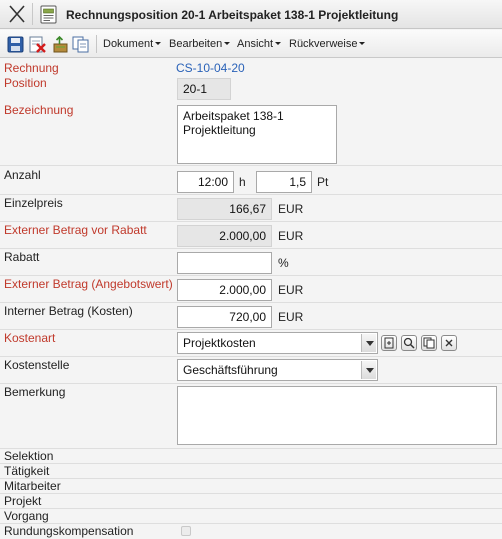 Image resolution: width=502 pixels, height=539 pixels. Describe the element at coordinates (186, 531) in the screenshot. I see `rundung-checkbox` at that location.